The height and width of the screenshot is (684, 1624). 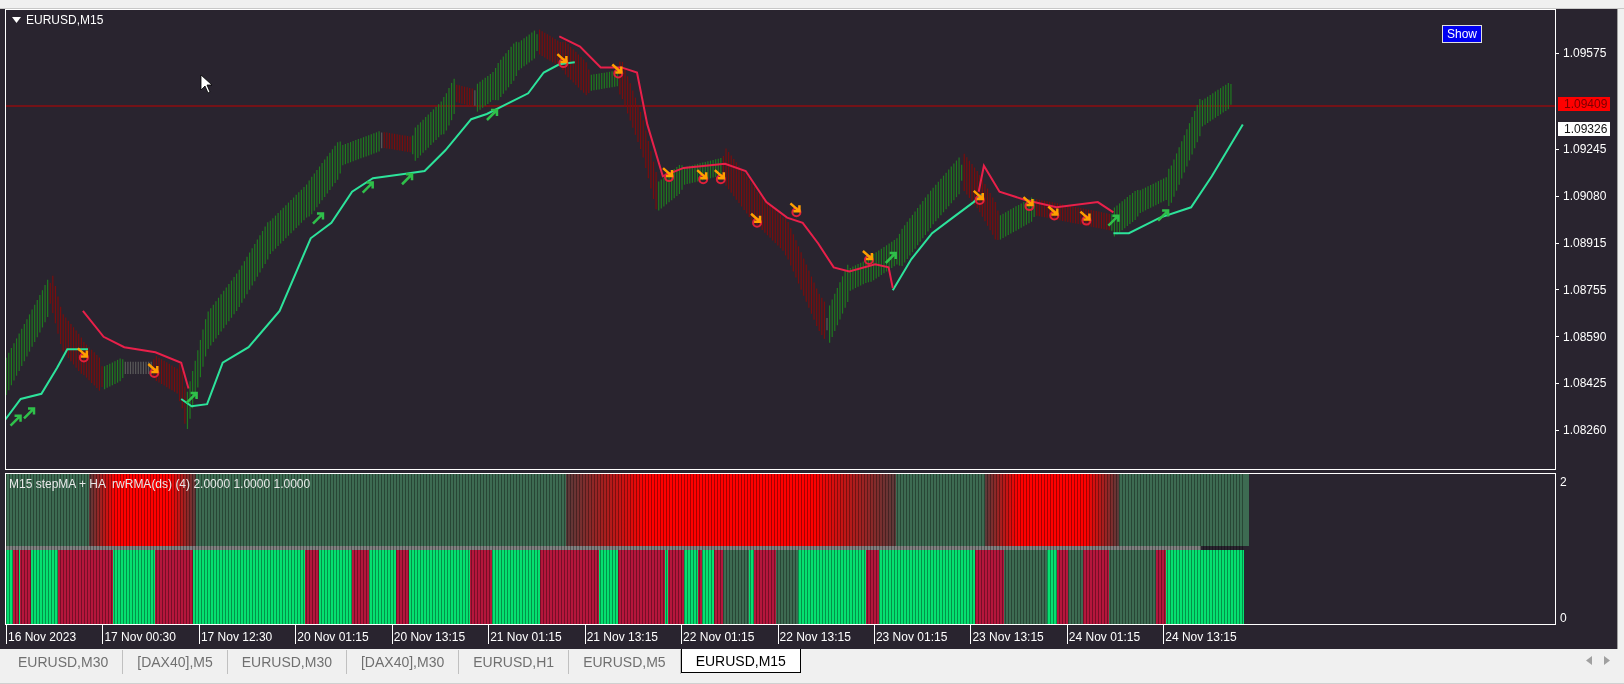 I want to click on indicator-axis-label: 0, so click(x=1564, y=618).